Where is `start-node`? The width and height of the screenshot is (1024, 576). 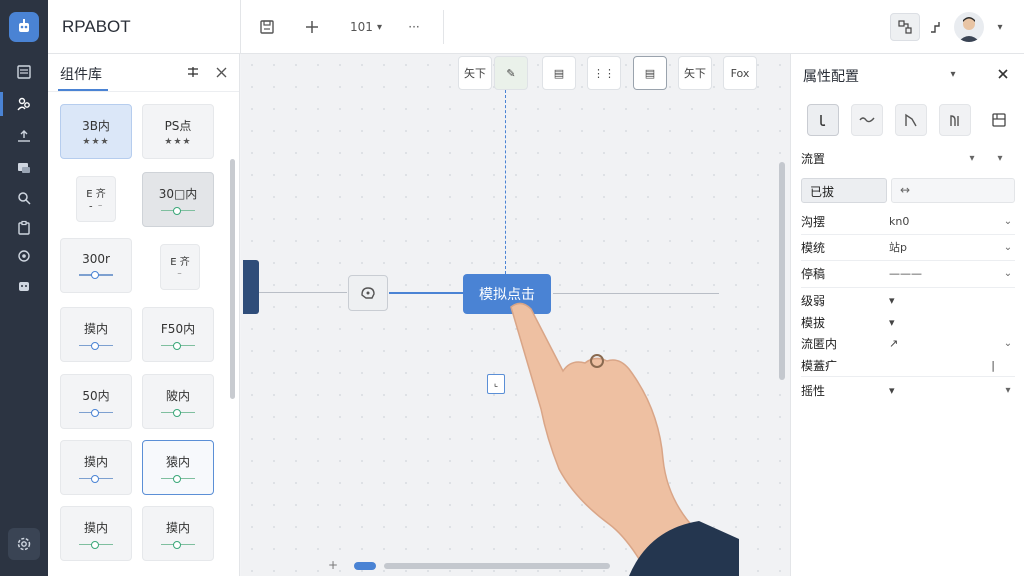
start-node is located at coordinates (251, 287).